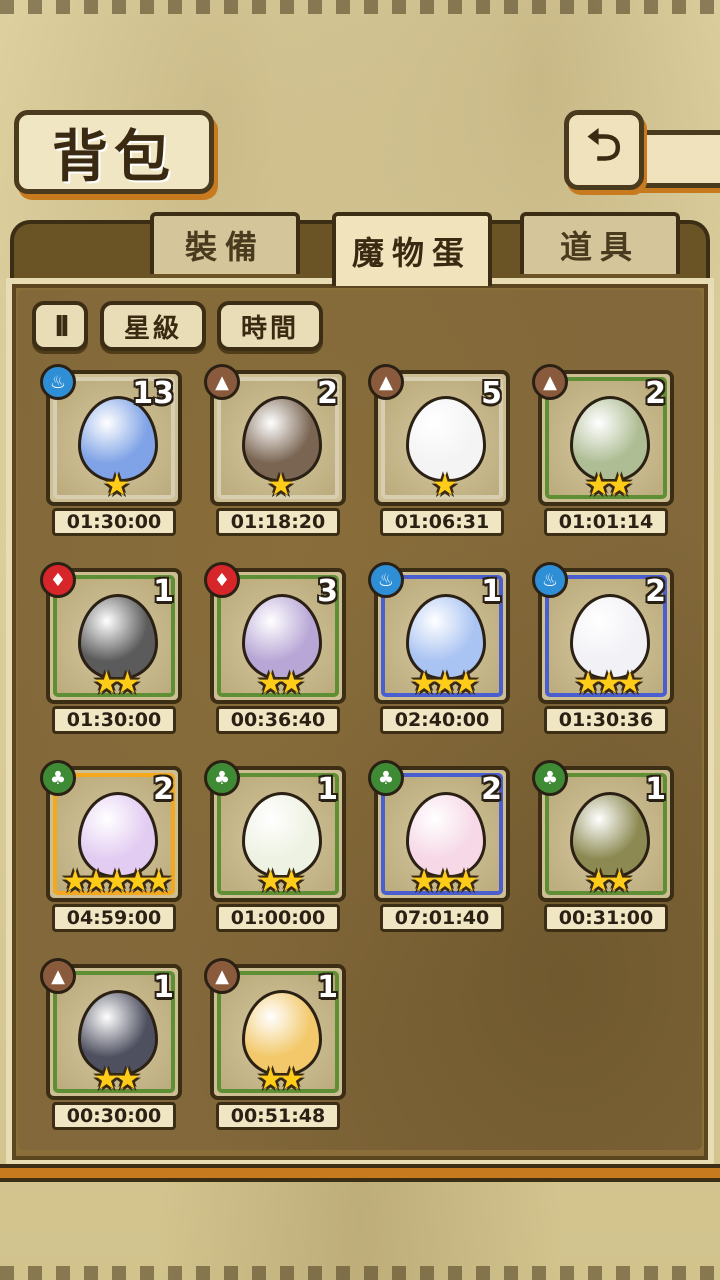 The image size is (720, 1280). What do you see at coordinates (275, 450) in the screenshot?
I see `egg-card: ▲ 2 ★ 01:18:20` at bounding box center [275, 450].